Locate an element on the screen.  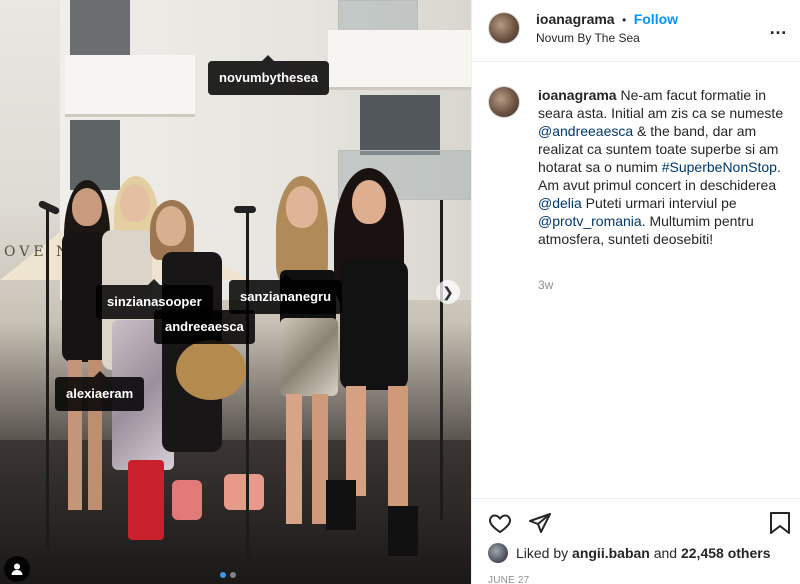
caption-link: @delia is located at coordinates (560, 203).